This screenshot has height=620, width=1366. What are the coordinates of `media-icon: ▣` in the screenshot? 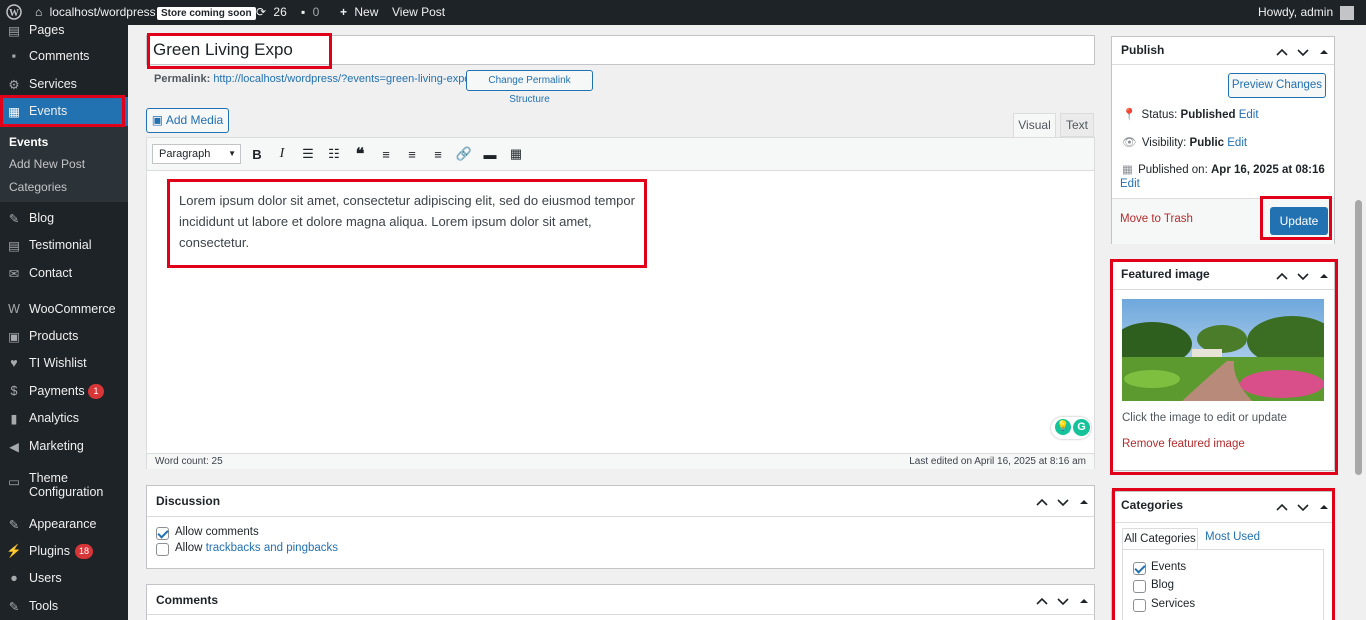 It's located at (157, 120).